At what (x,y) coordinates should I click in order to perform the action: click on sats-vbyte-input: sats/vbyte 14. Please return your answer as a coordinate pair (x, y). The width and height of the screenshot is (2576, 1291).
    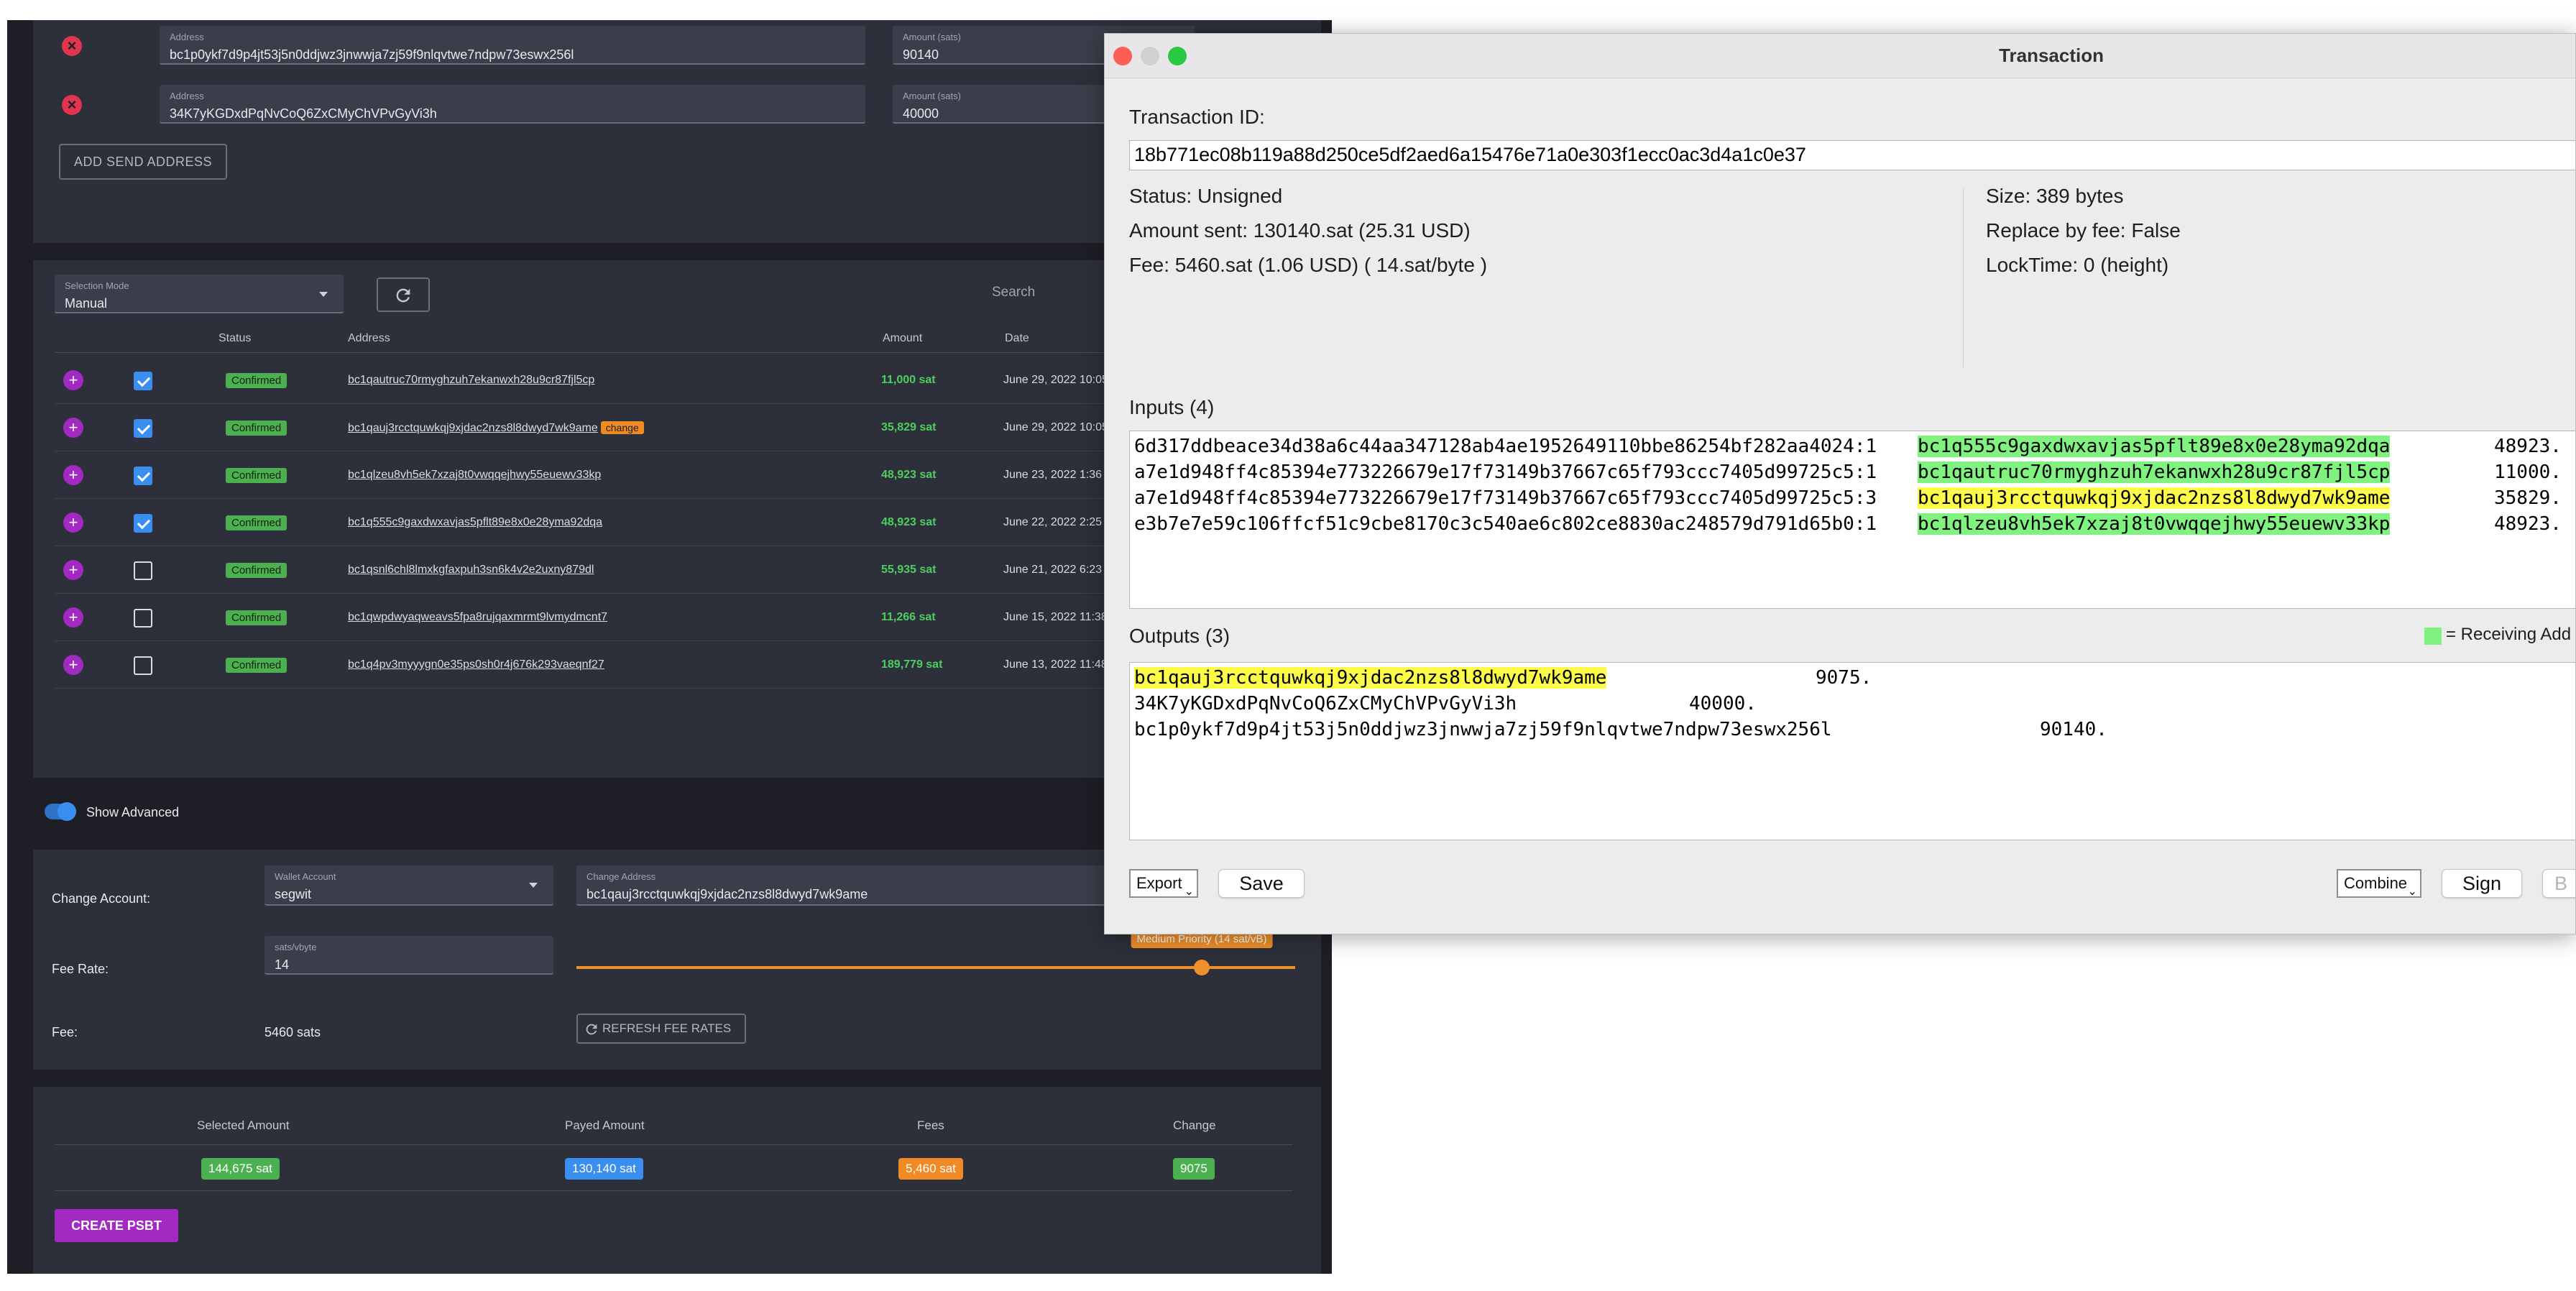
    Looking at the image, I should click on (408, 955).